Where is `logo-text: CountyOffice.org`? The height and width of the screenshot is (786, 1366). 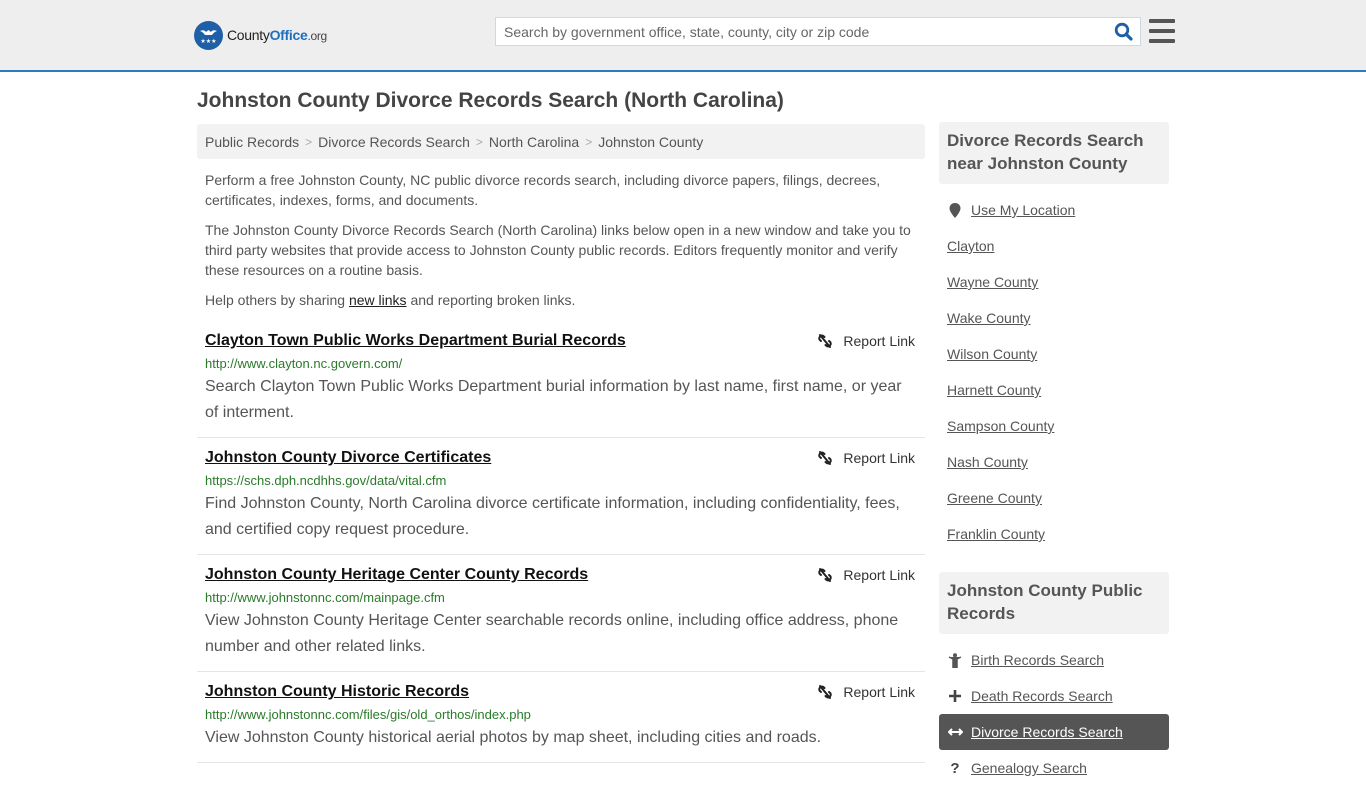
logo-text: CountyOffice.org is located at coordinates (277, 35).